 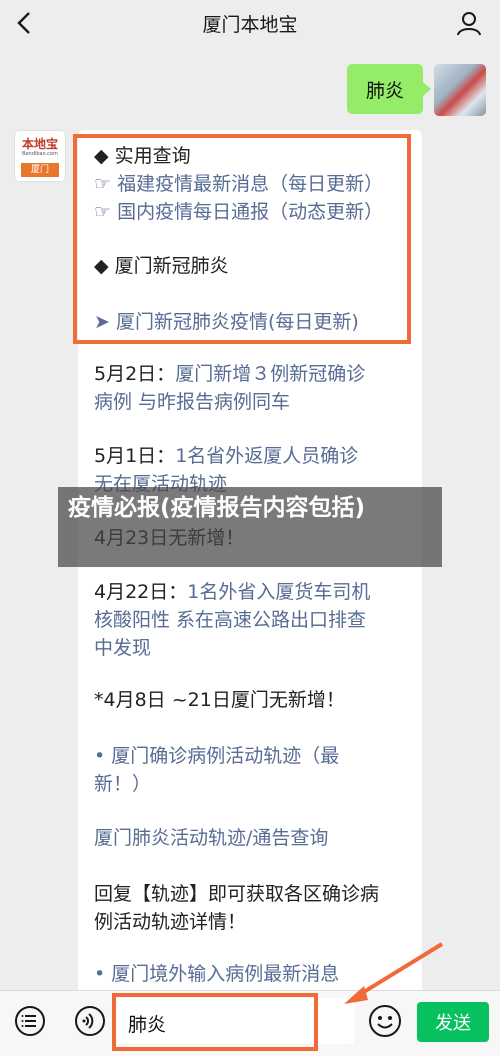 I want to click on reply-line-text: • 厦门确诊病例活动轨迹（最, so click(x=217, y=756).